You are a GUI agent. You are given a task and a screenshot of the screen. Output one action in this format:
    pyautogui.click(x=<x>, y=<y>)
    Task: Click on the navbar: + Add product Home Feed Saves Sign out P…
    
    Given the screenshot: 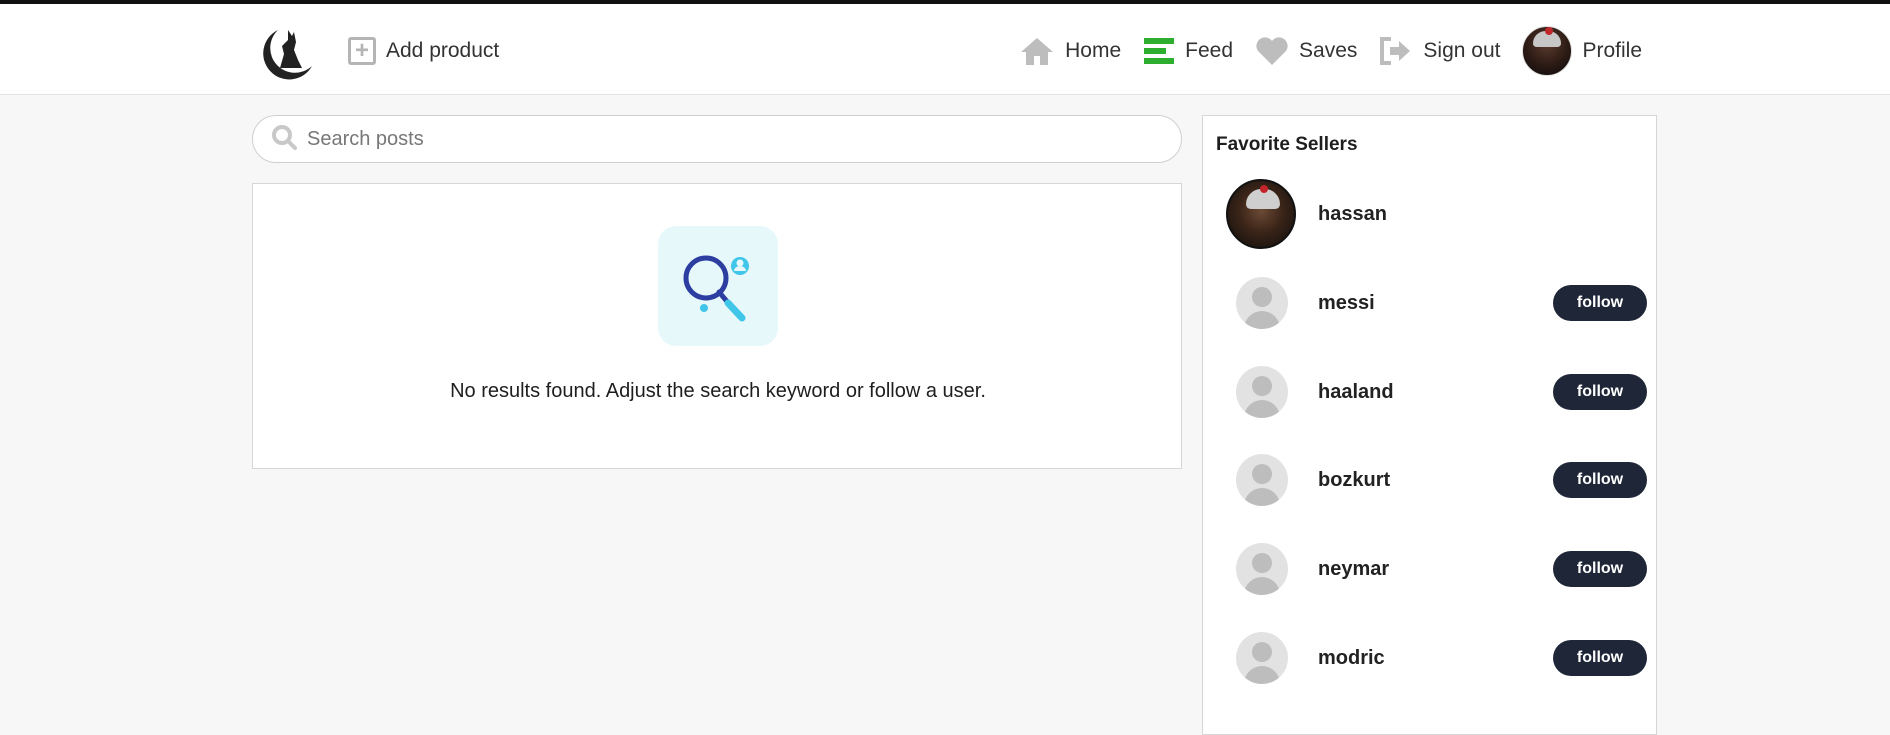 What is the action you would take?
    pyautogui.click(x=945, y=49)
    